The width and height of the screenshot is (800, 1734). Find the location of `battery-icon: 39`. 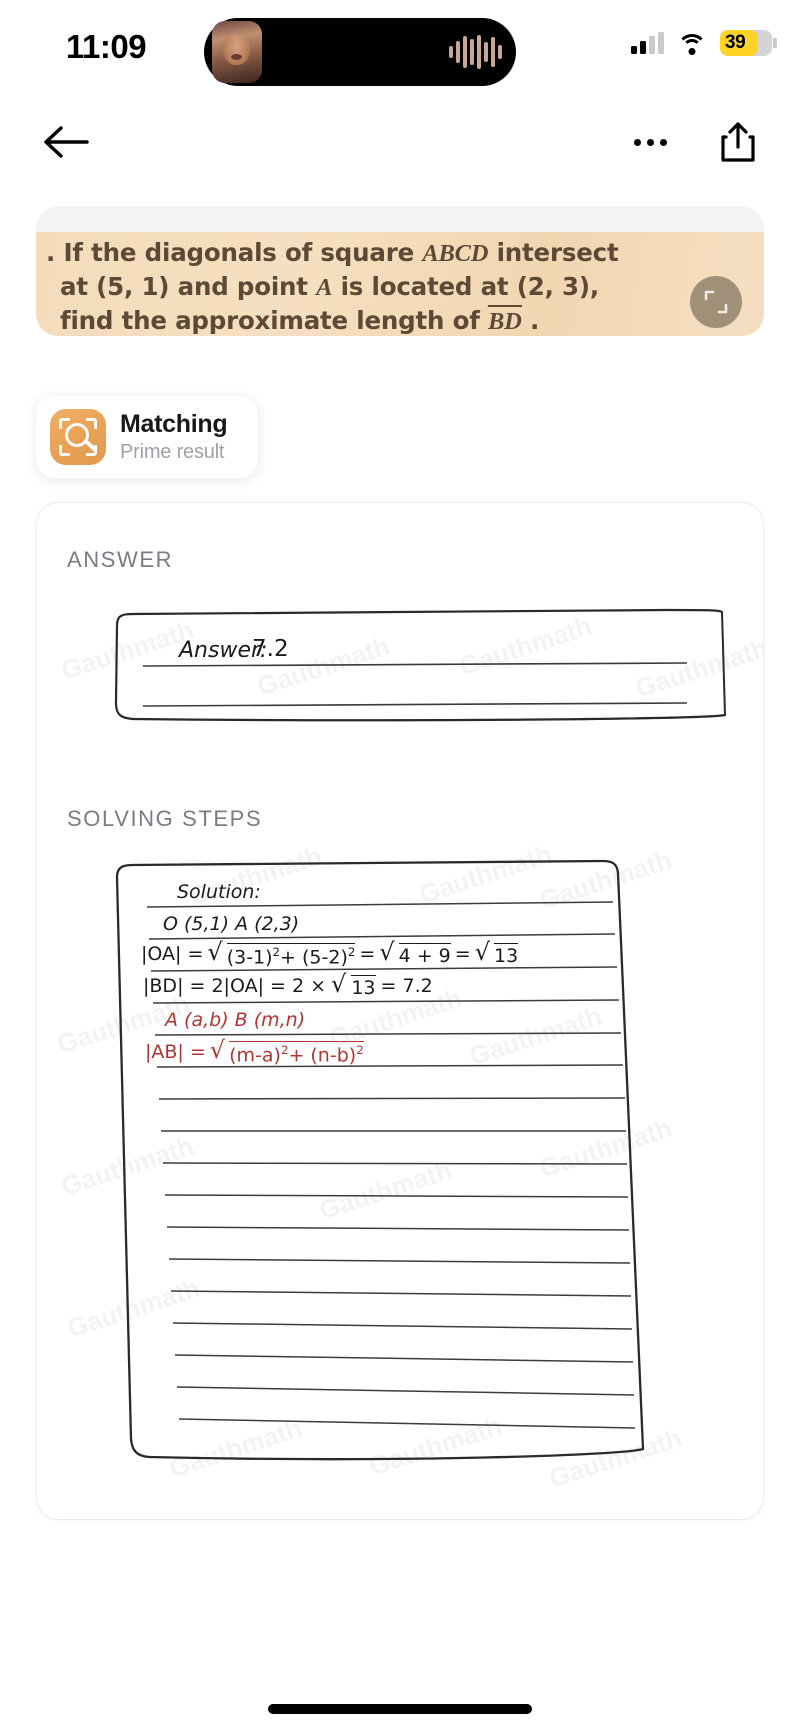

battery-icon: 39 is located at coordinates (748, 43).